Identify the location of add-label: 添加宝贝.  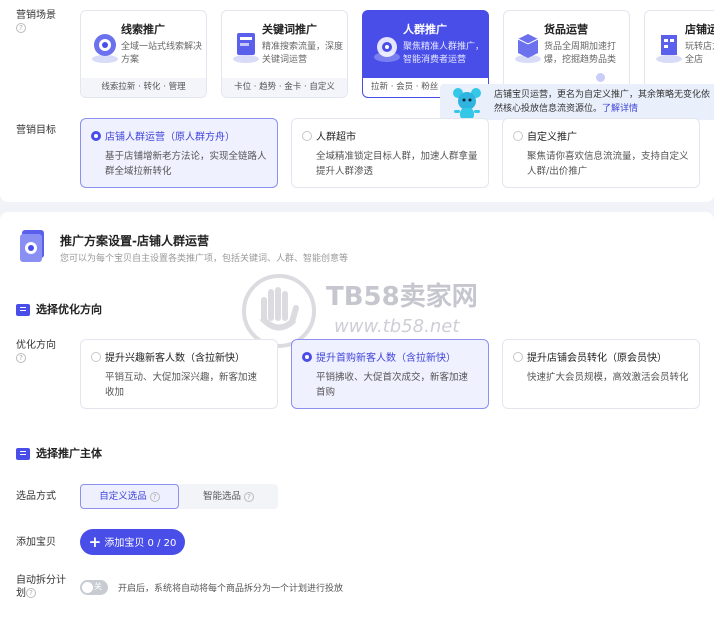
(36, 542).